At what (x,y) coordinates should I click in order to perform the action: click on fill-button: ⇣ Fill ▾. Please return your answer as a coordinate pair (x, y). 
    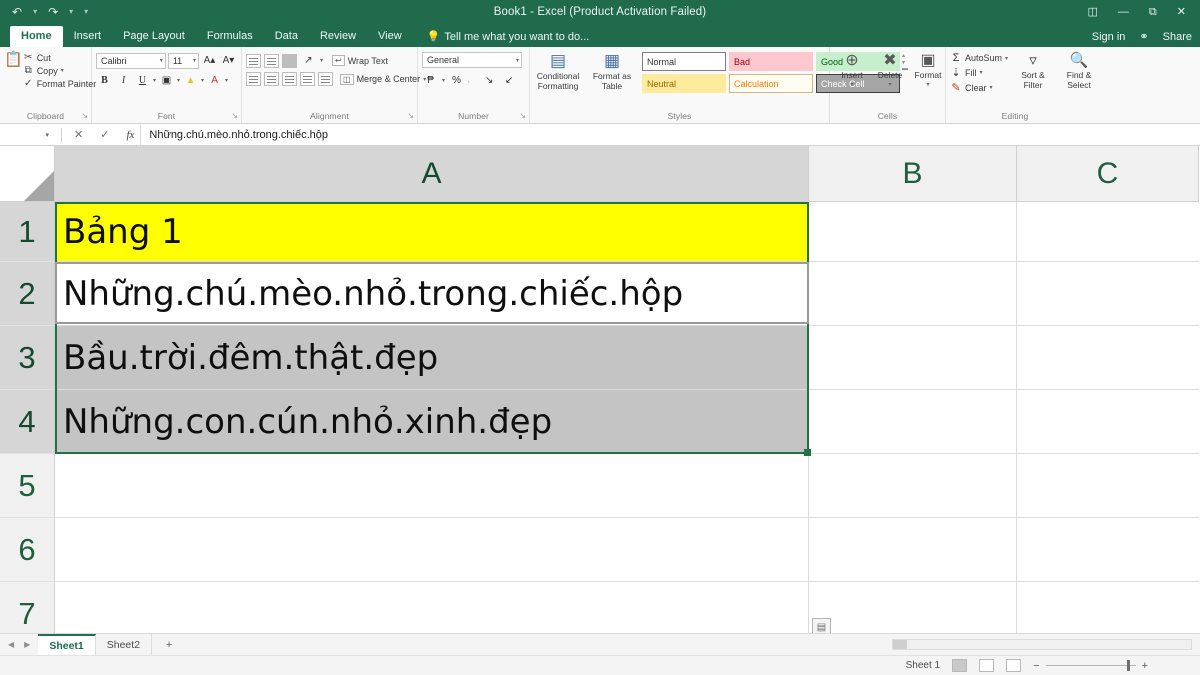
    Looking at the image, I should click on (979, 72).